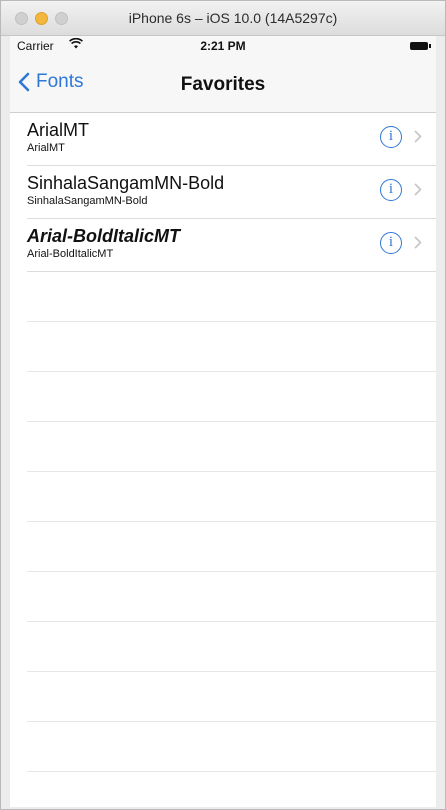 The height and width of the screenshot is (810, 446). I want to click on window-title: iPhone 6s – iOS 10.0 (14A5297c), so click(233, 18).